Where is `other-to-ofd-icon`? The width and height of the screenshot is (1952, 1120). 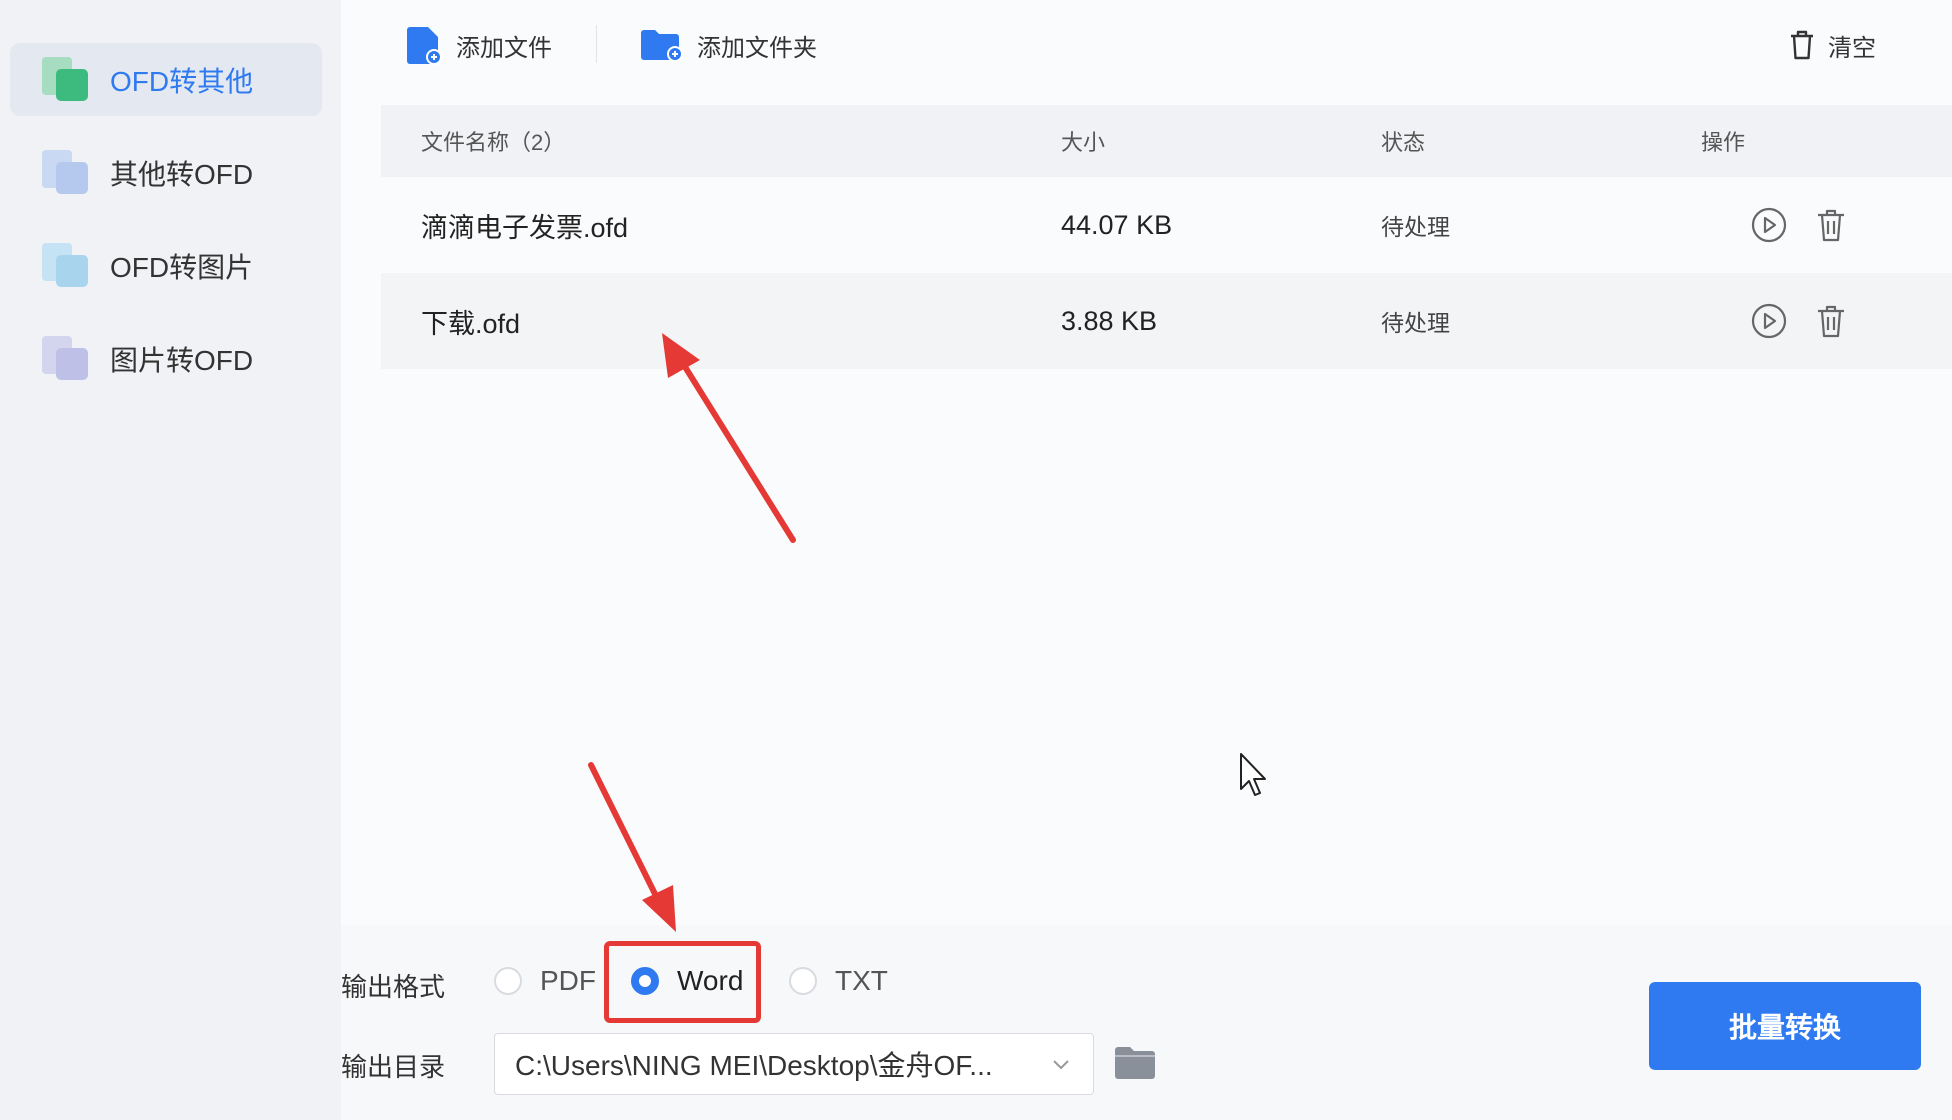 other-to-ofd-icon is located at coordinates (65, 173).